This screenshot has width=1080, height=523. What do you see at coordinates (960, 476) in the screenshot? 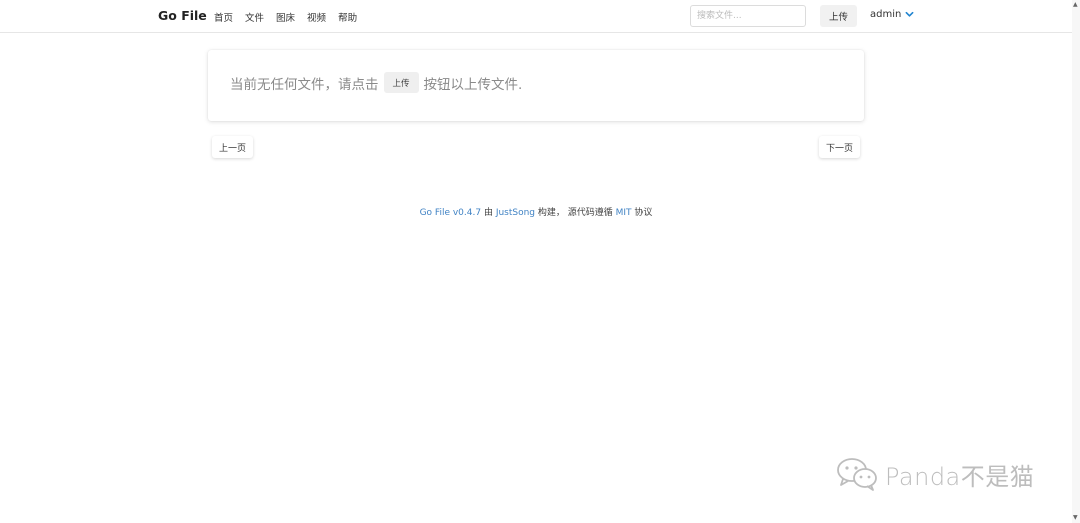
I see `watermark-text: Panda不是猫` at bounding box center [960, 476].